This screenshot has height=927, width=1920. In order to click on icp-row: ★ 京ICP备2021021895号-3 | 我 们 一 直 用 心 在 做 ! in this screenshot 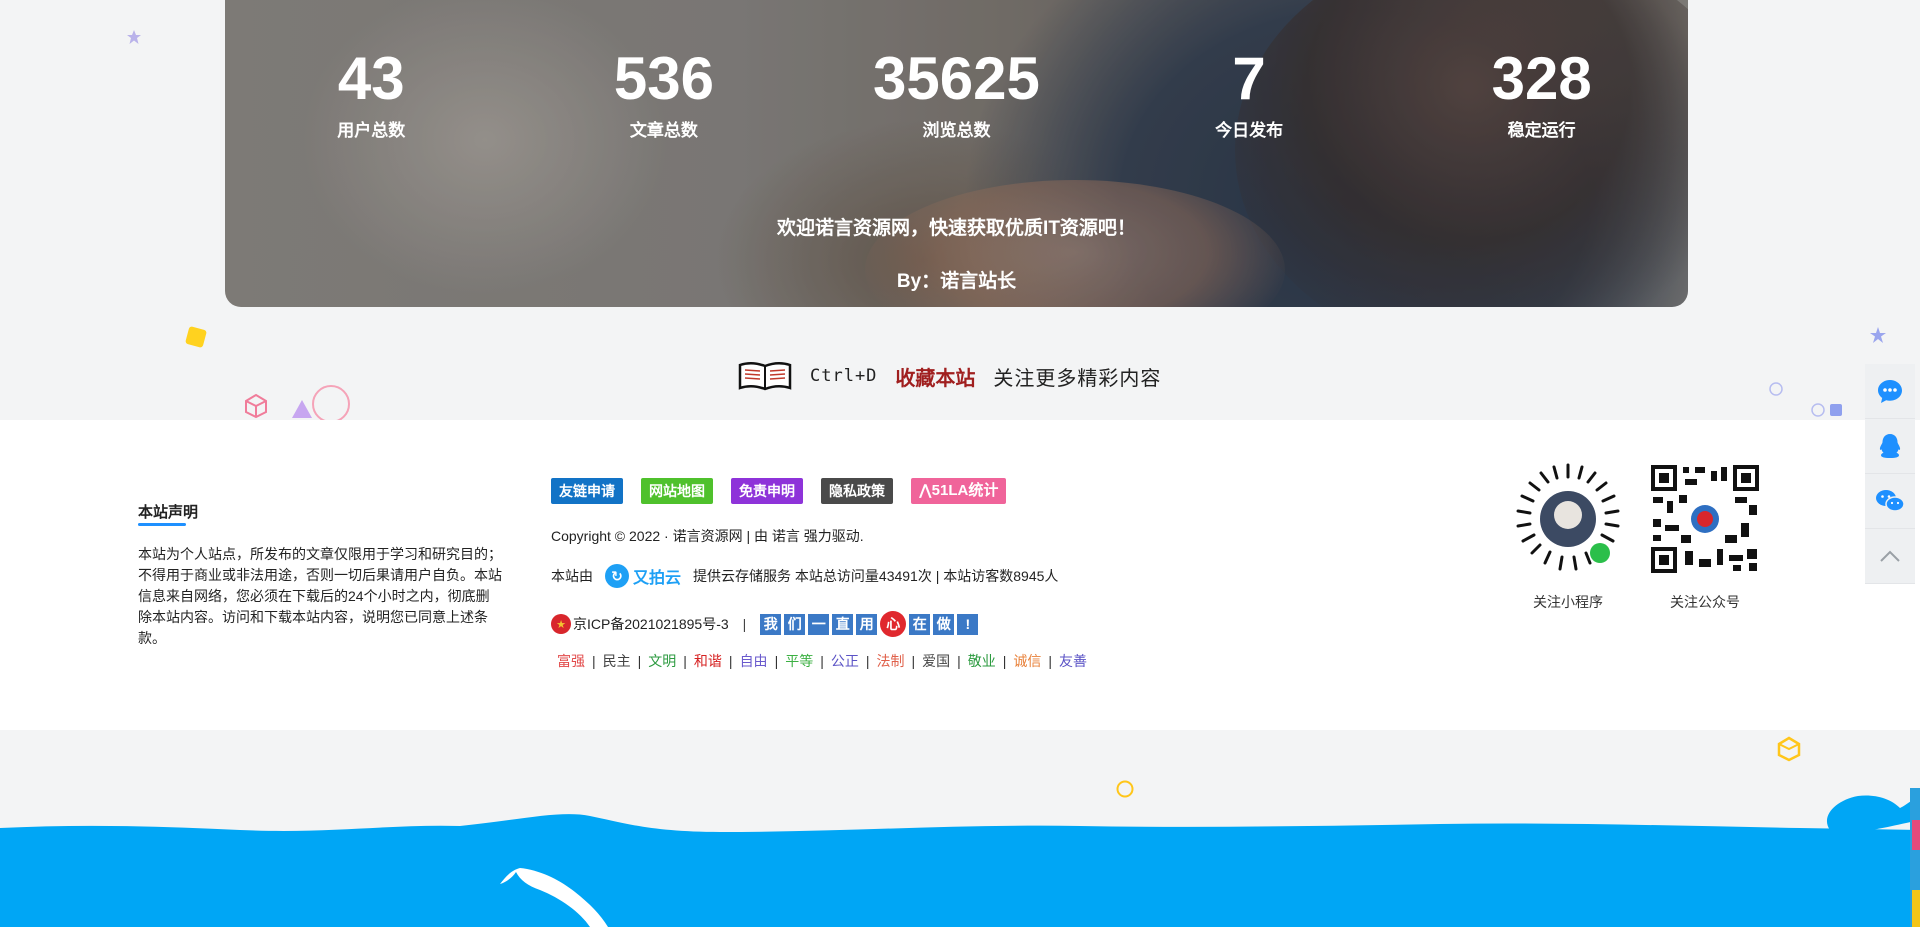, I will do `click(765, 624)`.